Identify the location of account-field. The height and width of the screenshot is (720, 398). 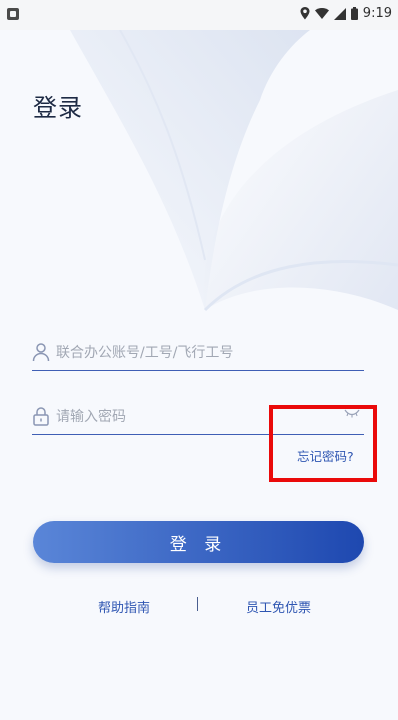
(198, 352).